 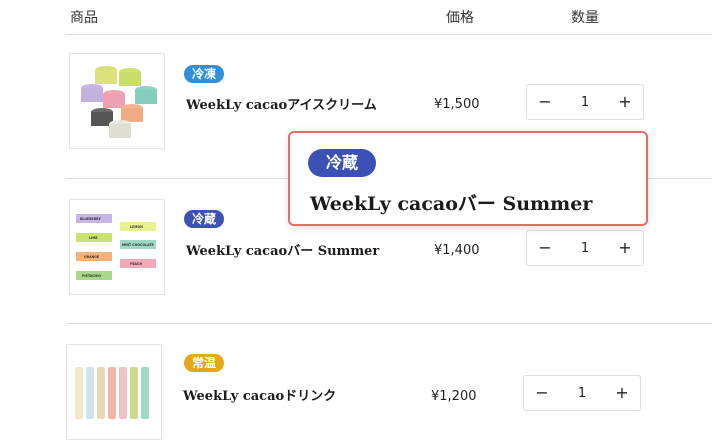 I want to click on product-name-chocolate-bar: WeekLy cacaoバー Summer, so click(x=282, y=249).